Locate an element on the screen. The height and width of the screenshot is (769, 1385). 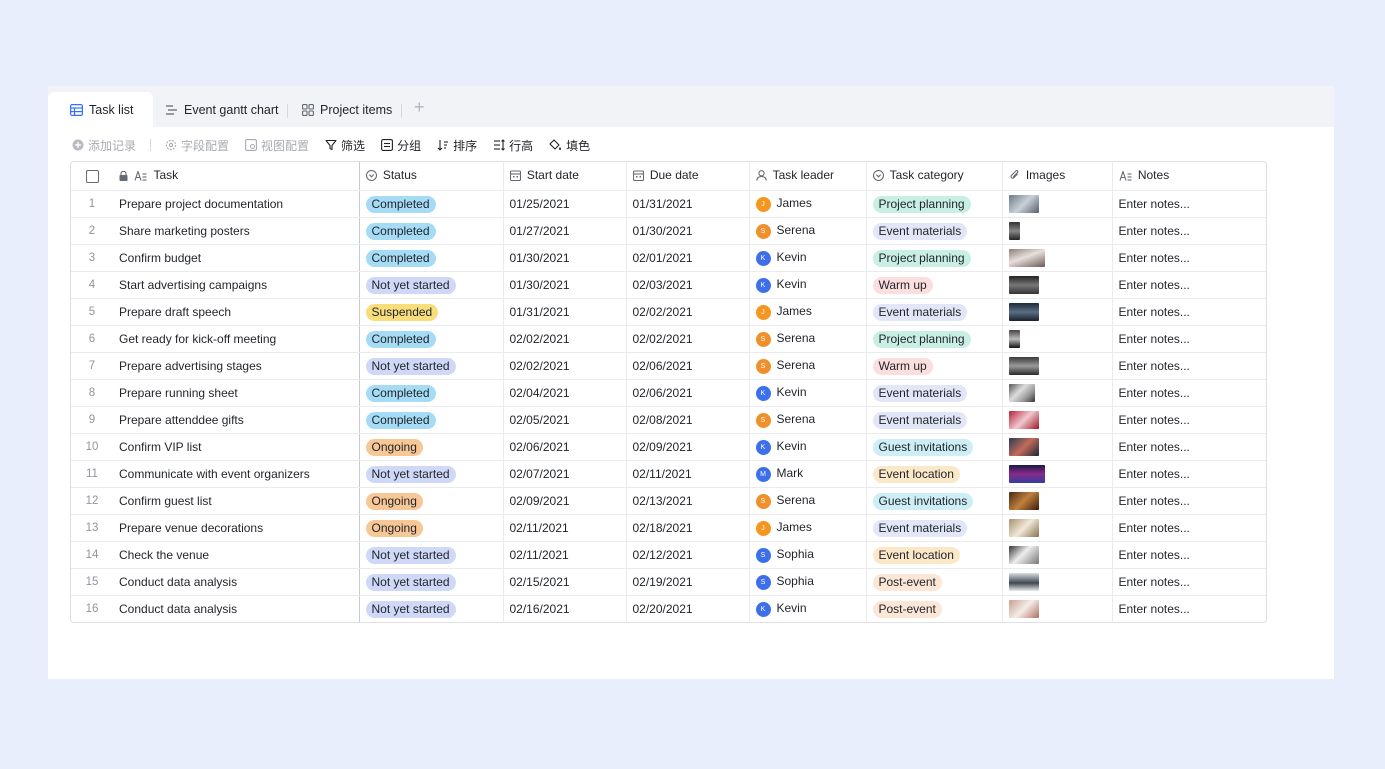
view-config-button: 视图配置 is located at coordinates (277, 145).